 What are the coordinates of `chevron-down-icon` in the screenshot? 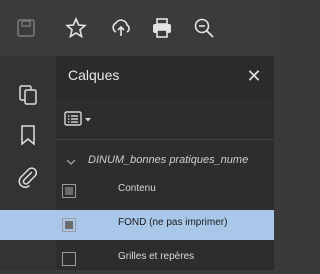 It's located at (71, 162).